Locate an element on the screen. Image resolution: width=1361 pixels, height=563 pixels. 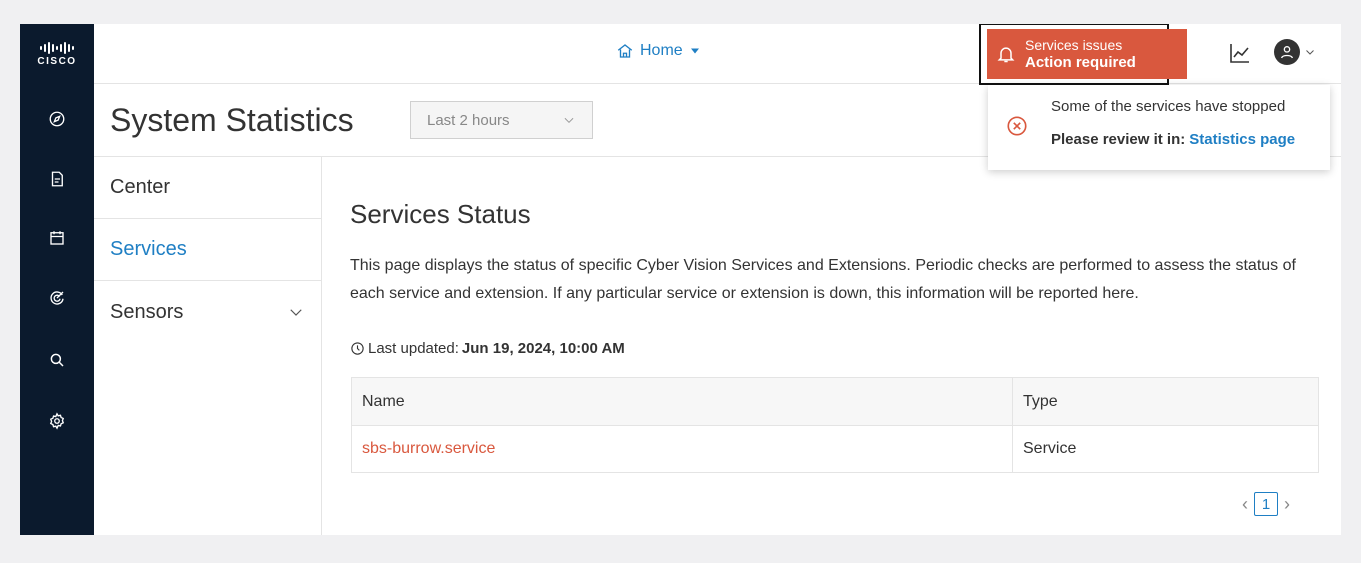
popover-instruction: Please review it in: Statistics page is located at coordinates (1173, 139).